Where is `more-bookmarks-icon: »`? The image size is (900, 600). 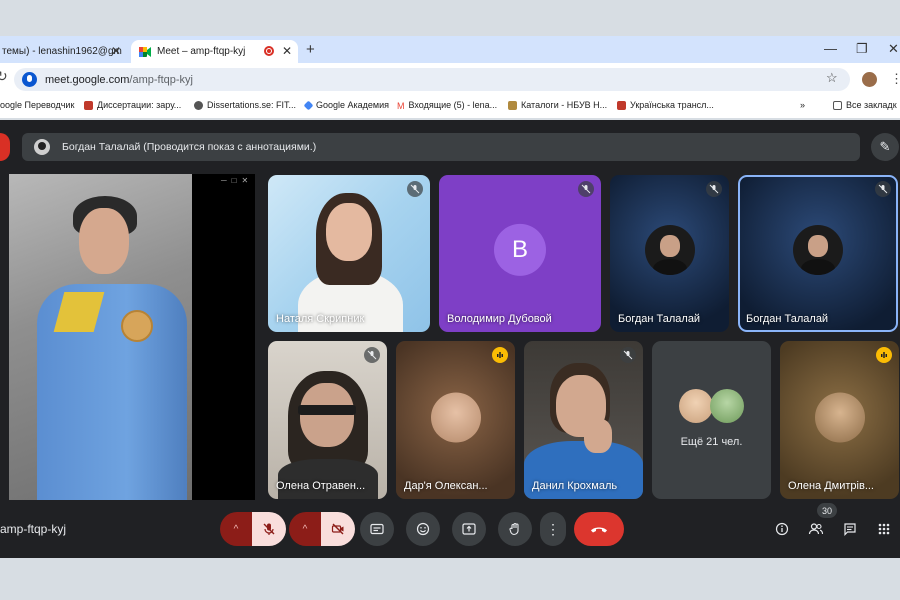
more-bookmarks-icon: » is located at coordinates (802, 105).